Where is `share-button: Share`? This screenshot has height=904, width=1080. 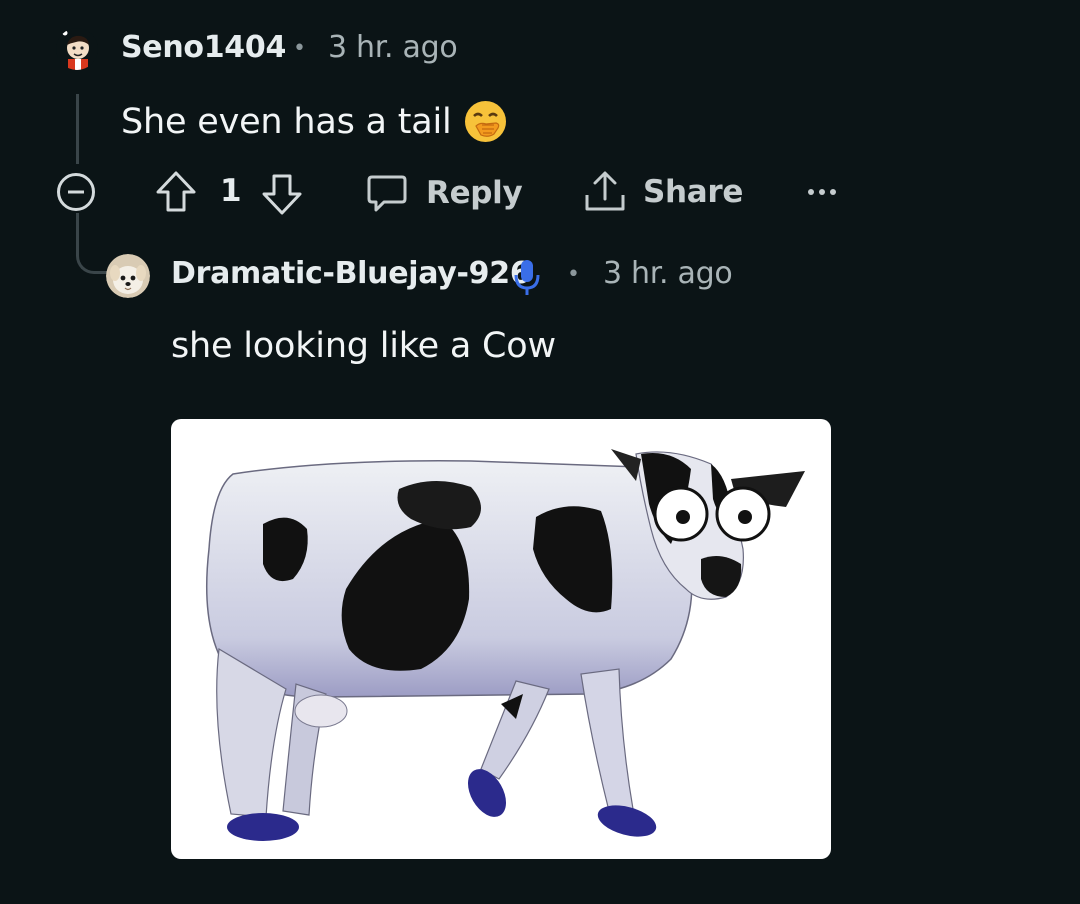 share-button: Share is located at coordinates (663, 192).